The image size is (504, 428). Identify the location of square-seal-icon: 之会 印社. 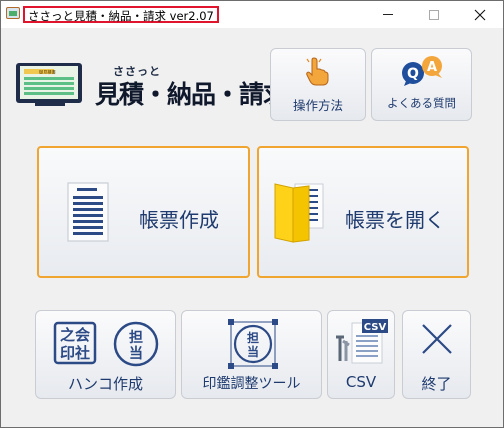
(75, 343).